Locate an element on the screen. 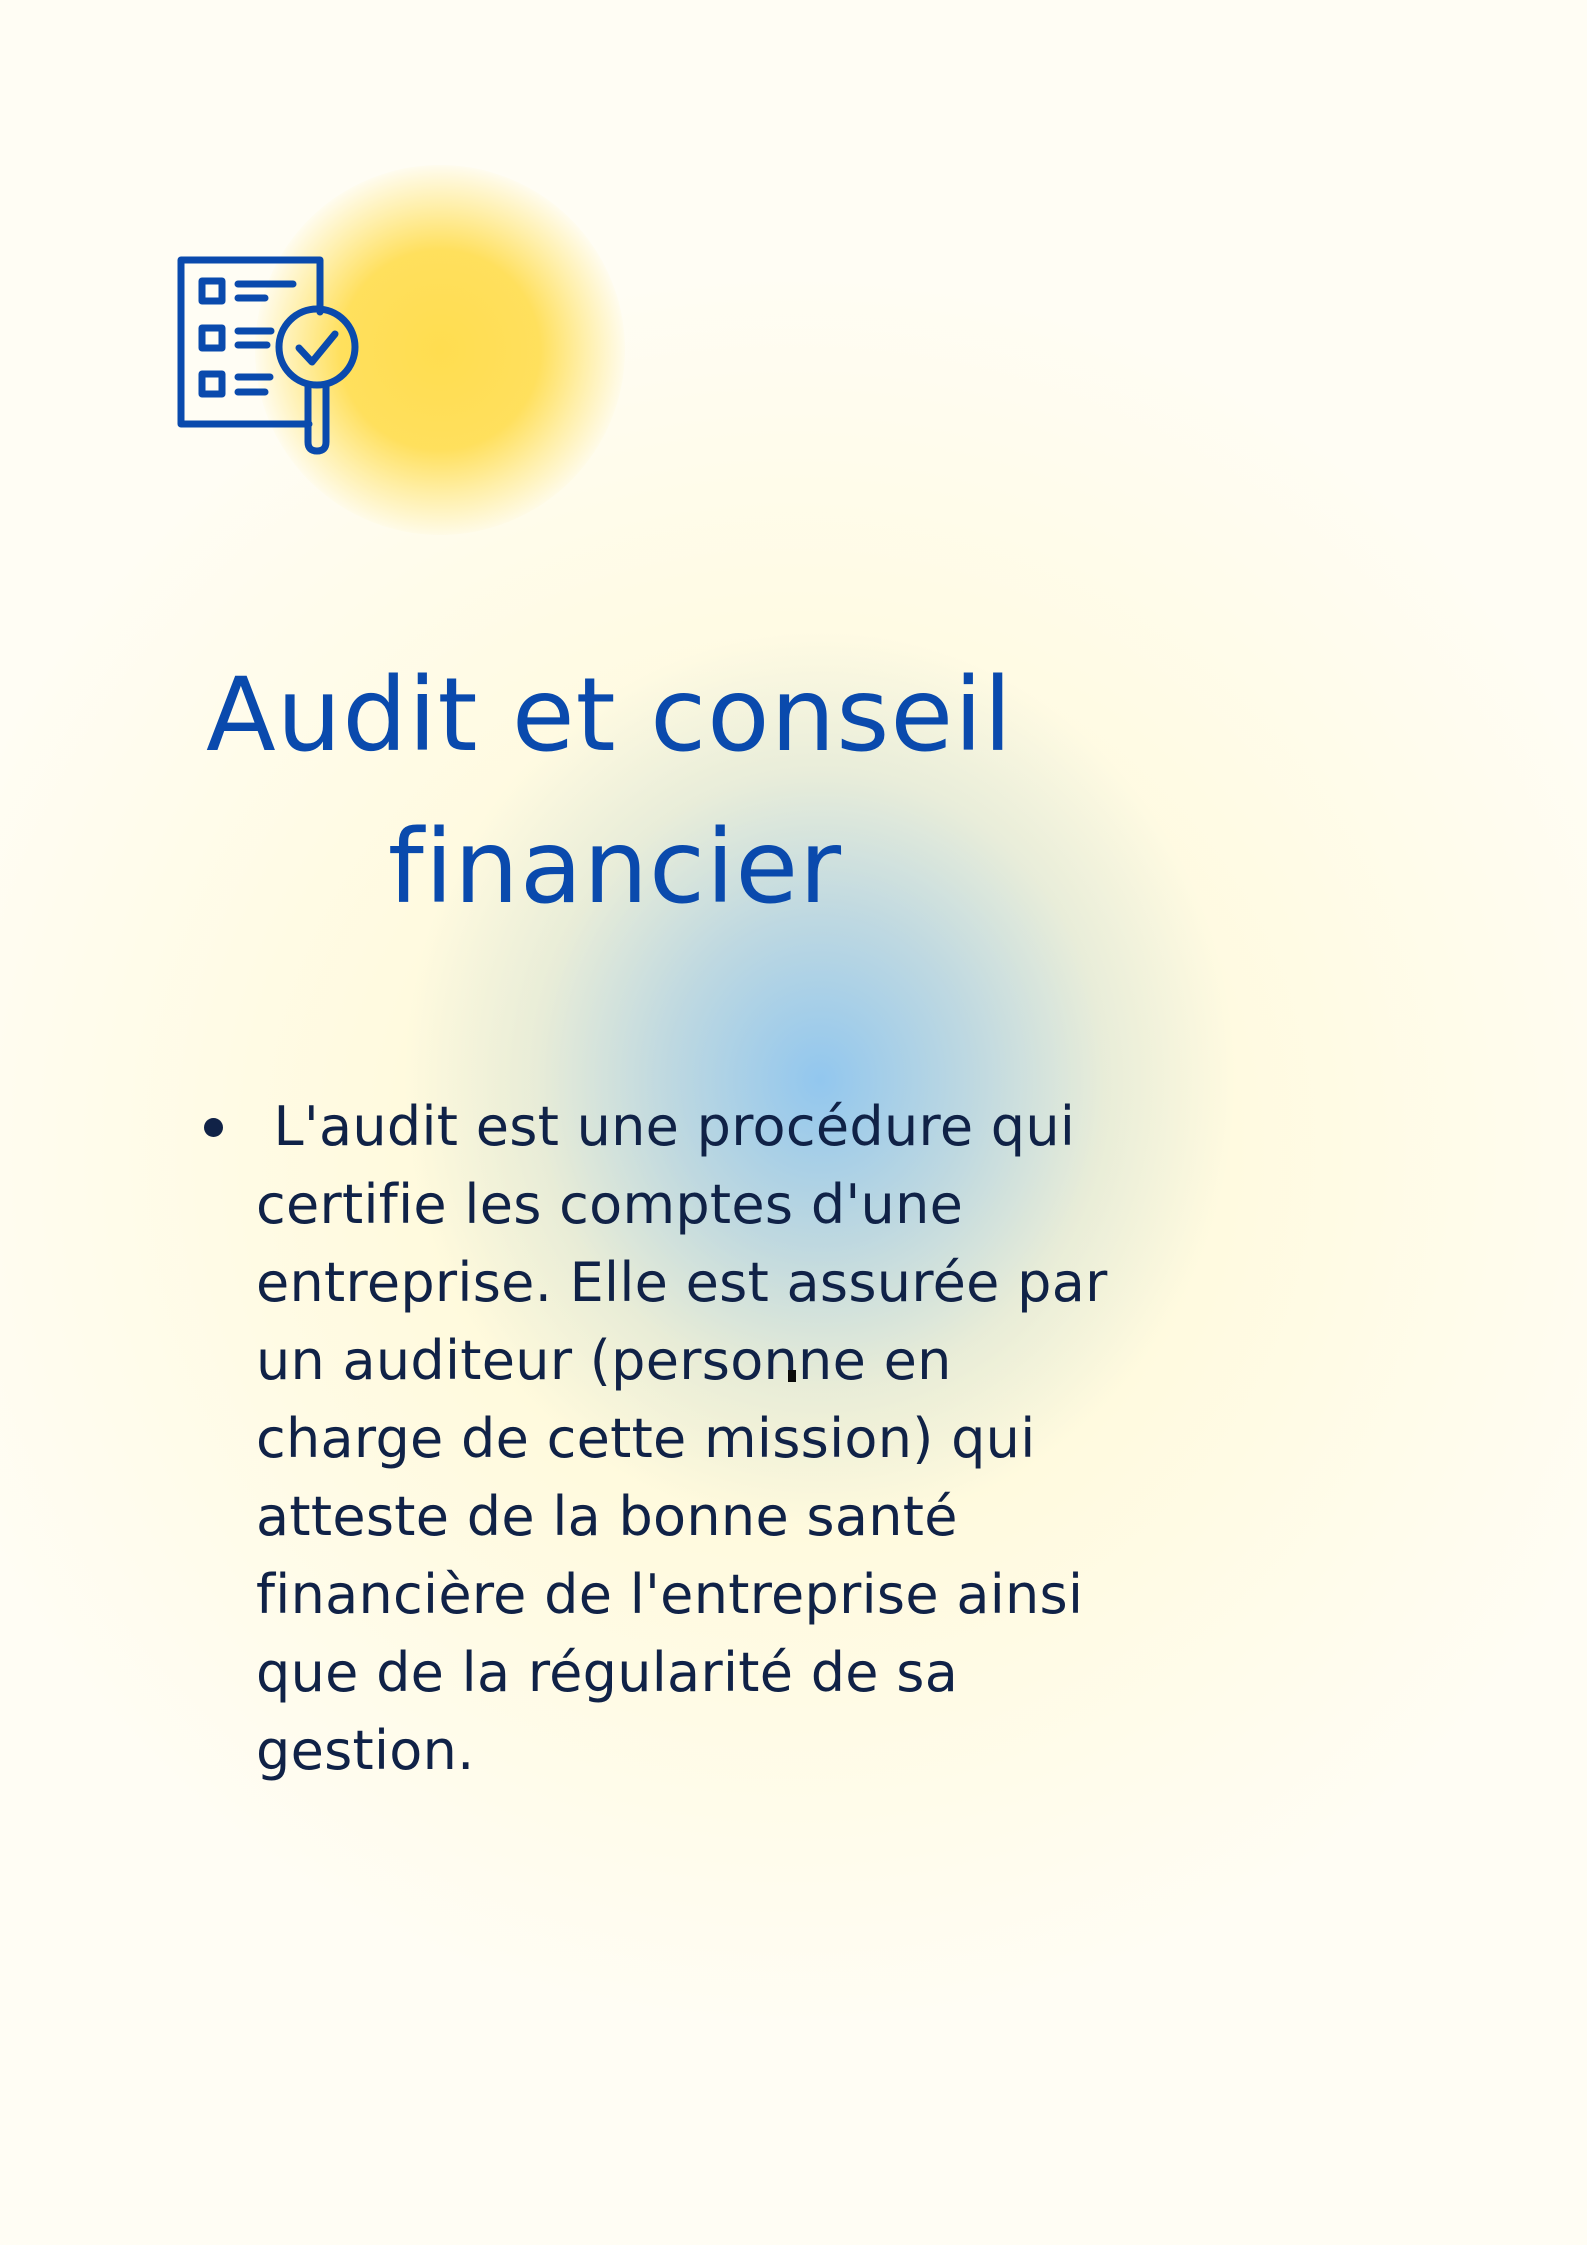 The width and height of the screenshot is (1587, 2245). bullet-dot-icon is located at coordinates (213, 1127).